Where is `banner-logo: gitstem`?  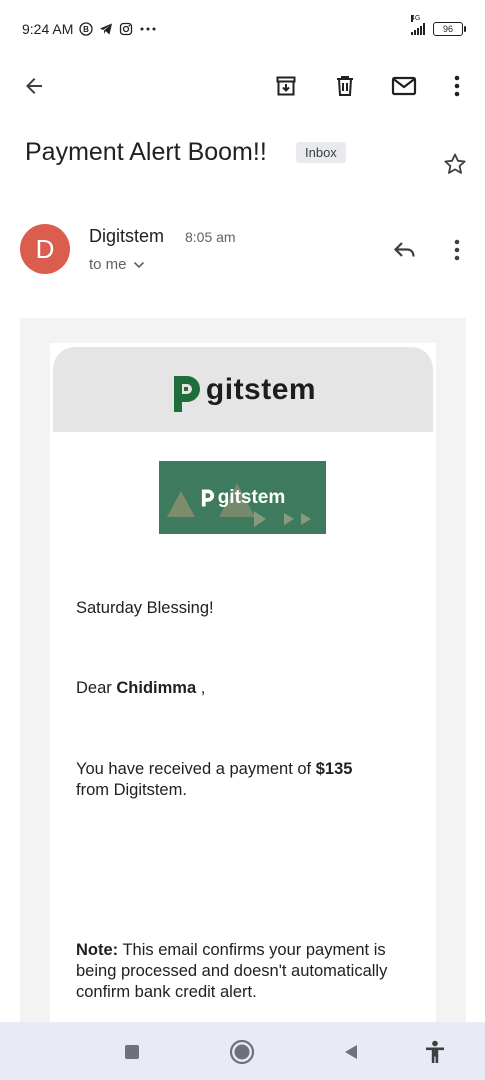
banner-logo: gitstem is located at coordinates (243, 497).